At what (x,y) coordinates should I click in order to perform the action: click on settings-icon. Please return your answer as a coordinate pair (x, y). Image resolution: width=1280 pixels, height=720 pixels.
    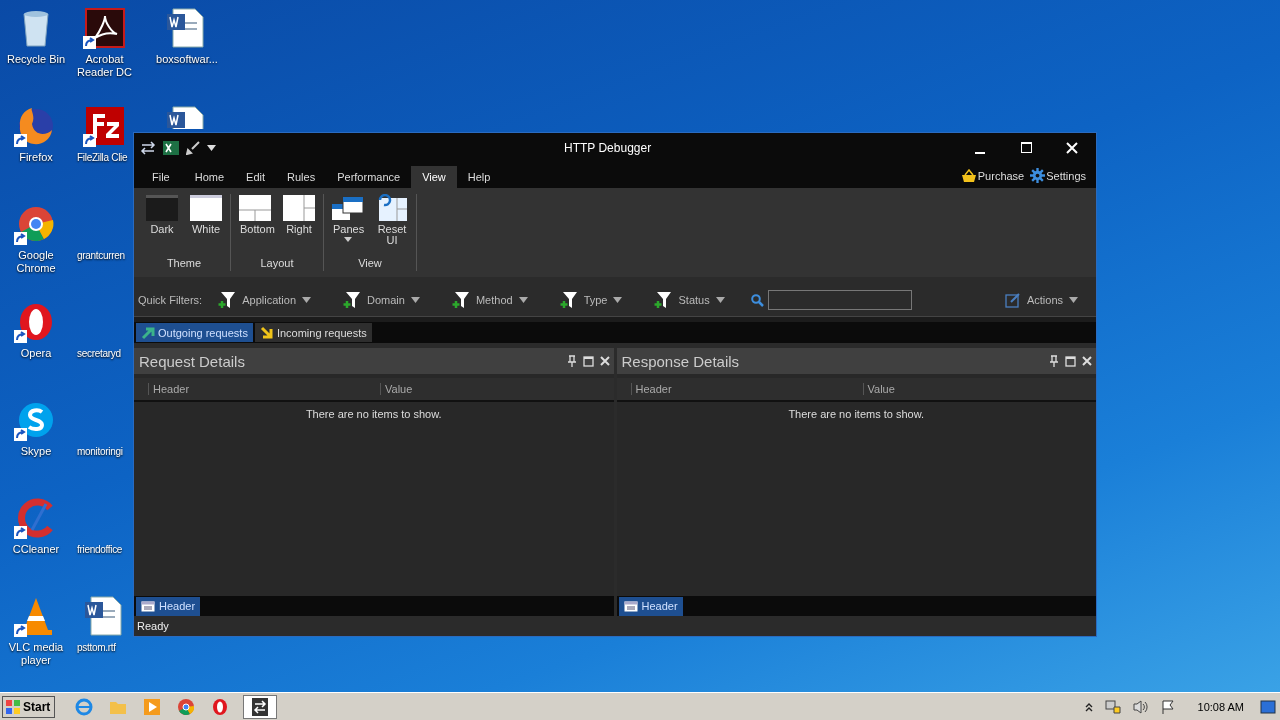
    Looking at the image, I should click on (1038, 175).